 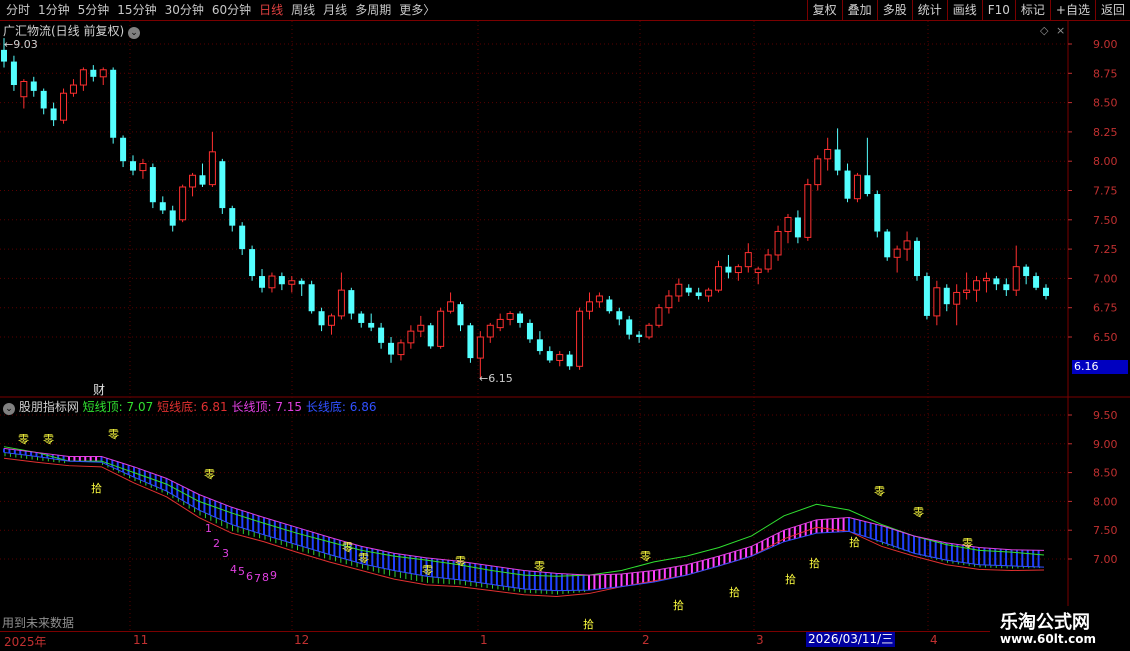 What do you see at coordinates (1112, 10) in the screenshot?
I see `back-button: 返回` at bounding box center [1112, 10].